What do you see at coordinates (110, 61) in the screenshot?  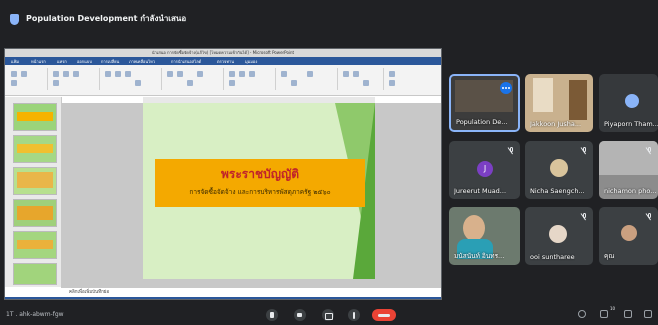 I see `ribbon-tab: การเปลี่ยน` at bounding box center [110, 61].